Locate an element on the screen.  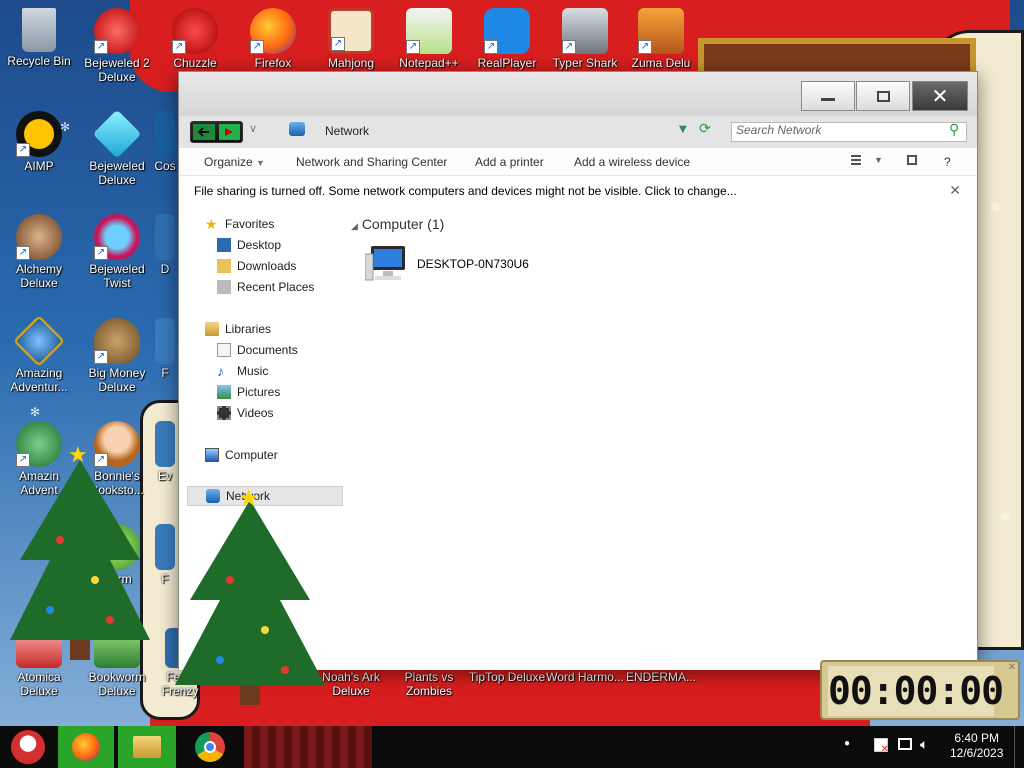
desktop-icon-aimp: ↗ AIMP is located at coordinates (39, 142).